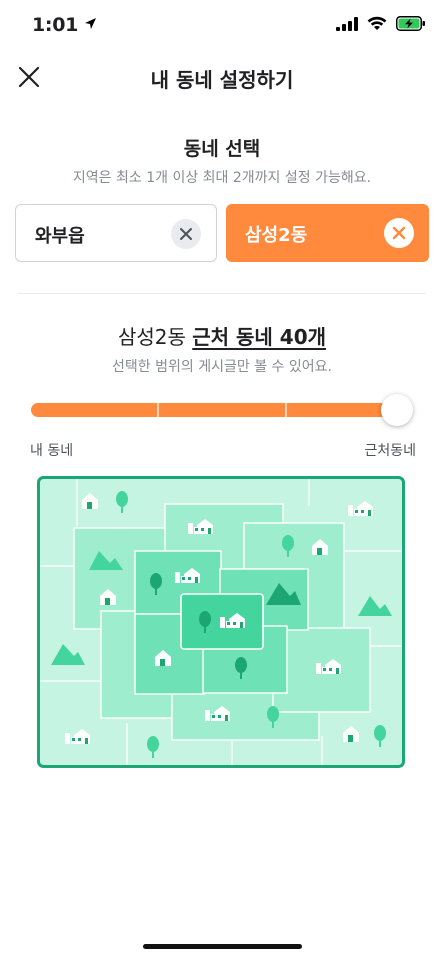 The width and height of the screenshot is (444, 961). What do you see at coordinates (397, 410) in the screenshot?
I see `range-slider-thumb` at bounding box center [397, 410].